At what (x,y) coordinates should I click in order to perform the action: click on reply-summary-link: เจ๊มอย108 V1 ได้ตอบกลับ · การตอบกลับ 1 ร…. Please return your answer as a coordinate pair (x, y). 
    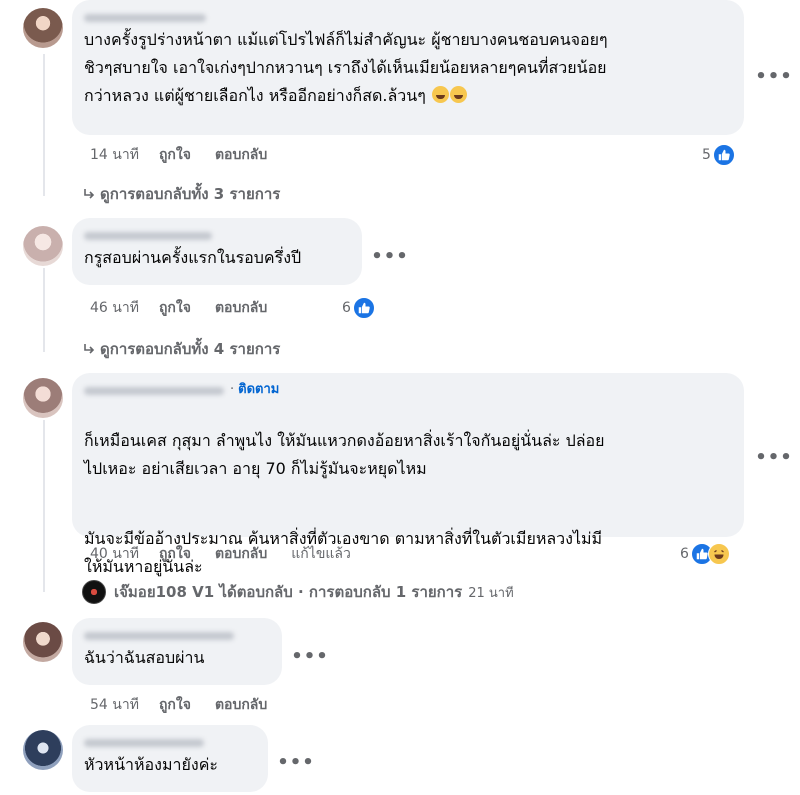
    Looking at the image, I should click on (298, 592).